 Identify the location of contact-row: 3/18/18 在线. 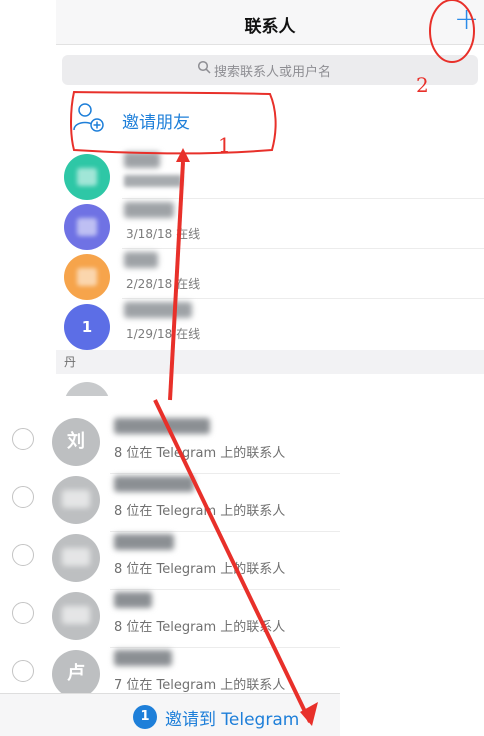
(270, 224).